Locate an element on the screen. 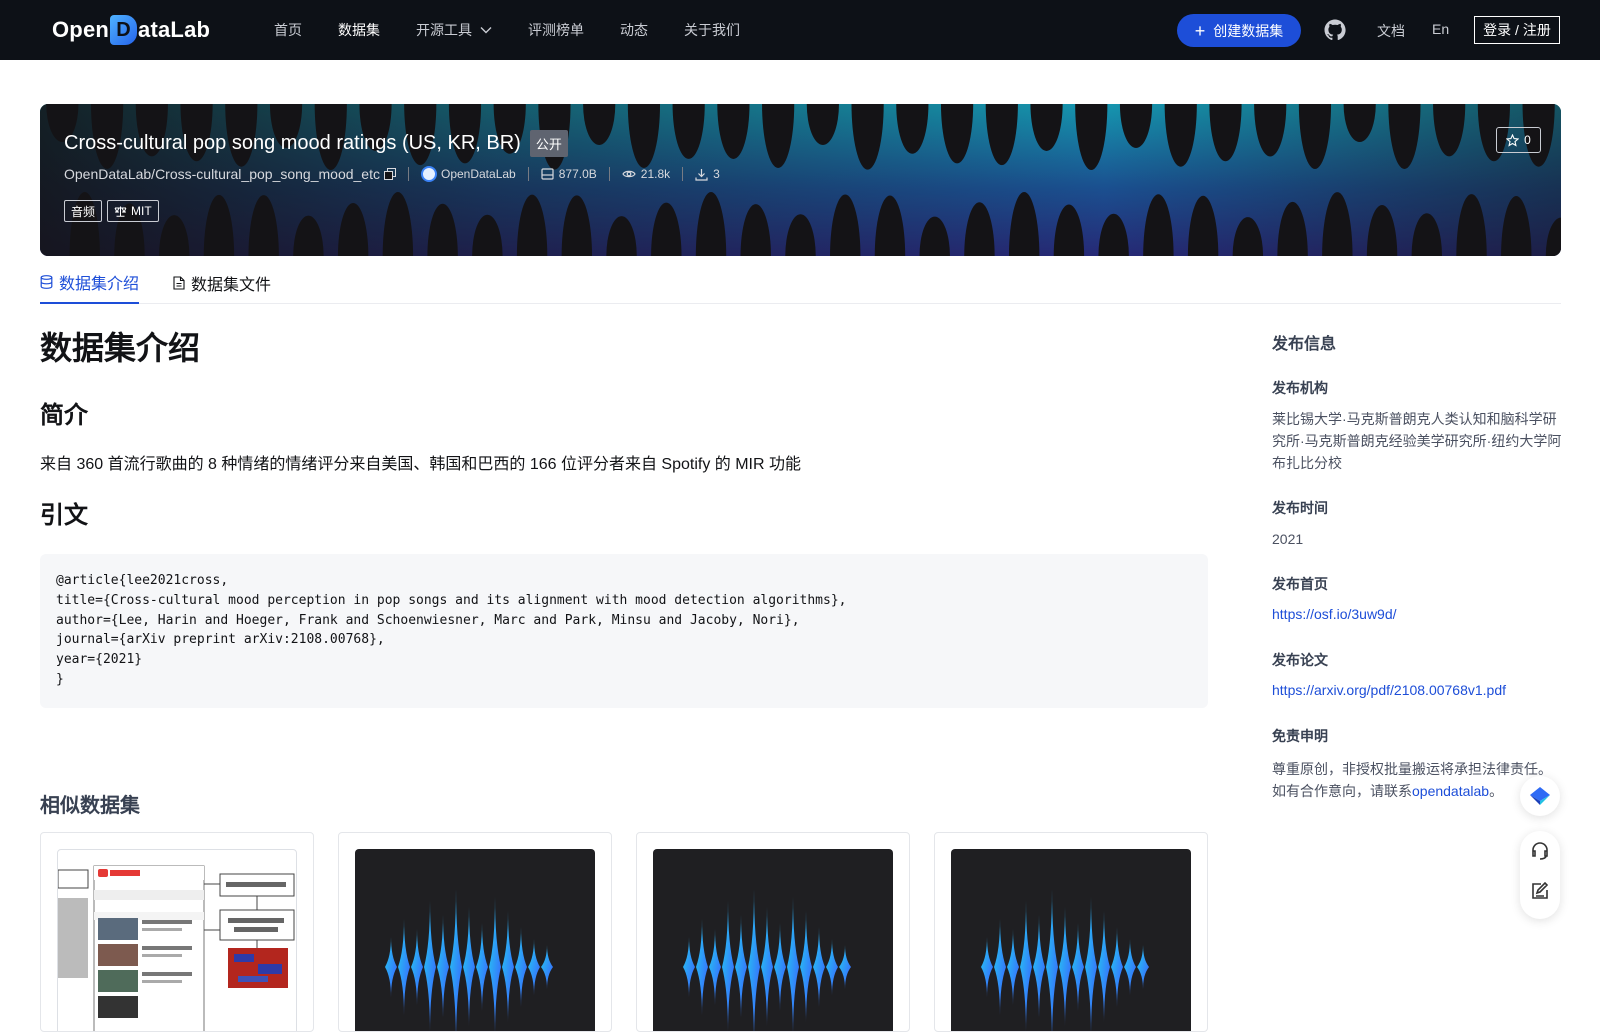 Image resolution: width=1600 pixels, height=1032 pixels. nav-link-home: 首页 is located at coordinates (288, 30).